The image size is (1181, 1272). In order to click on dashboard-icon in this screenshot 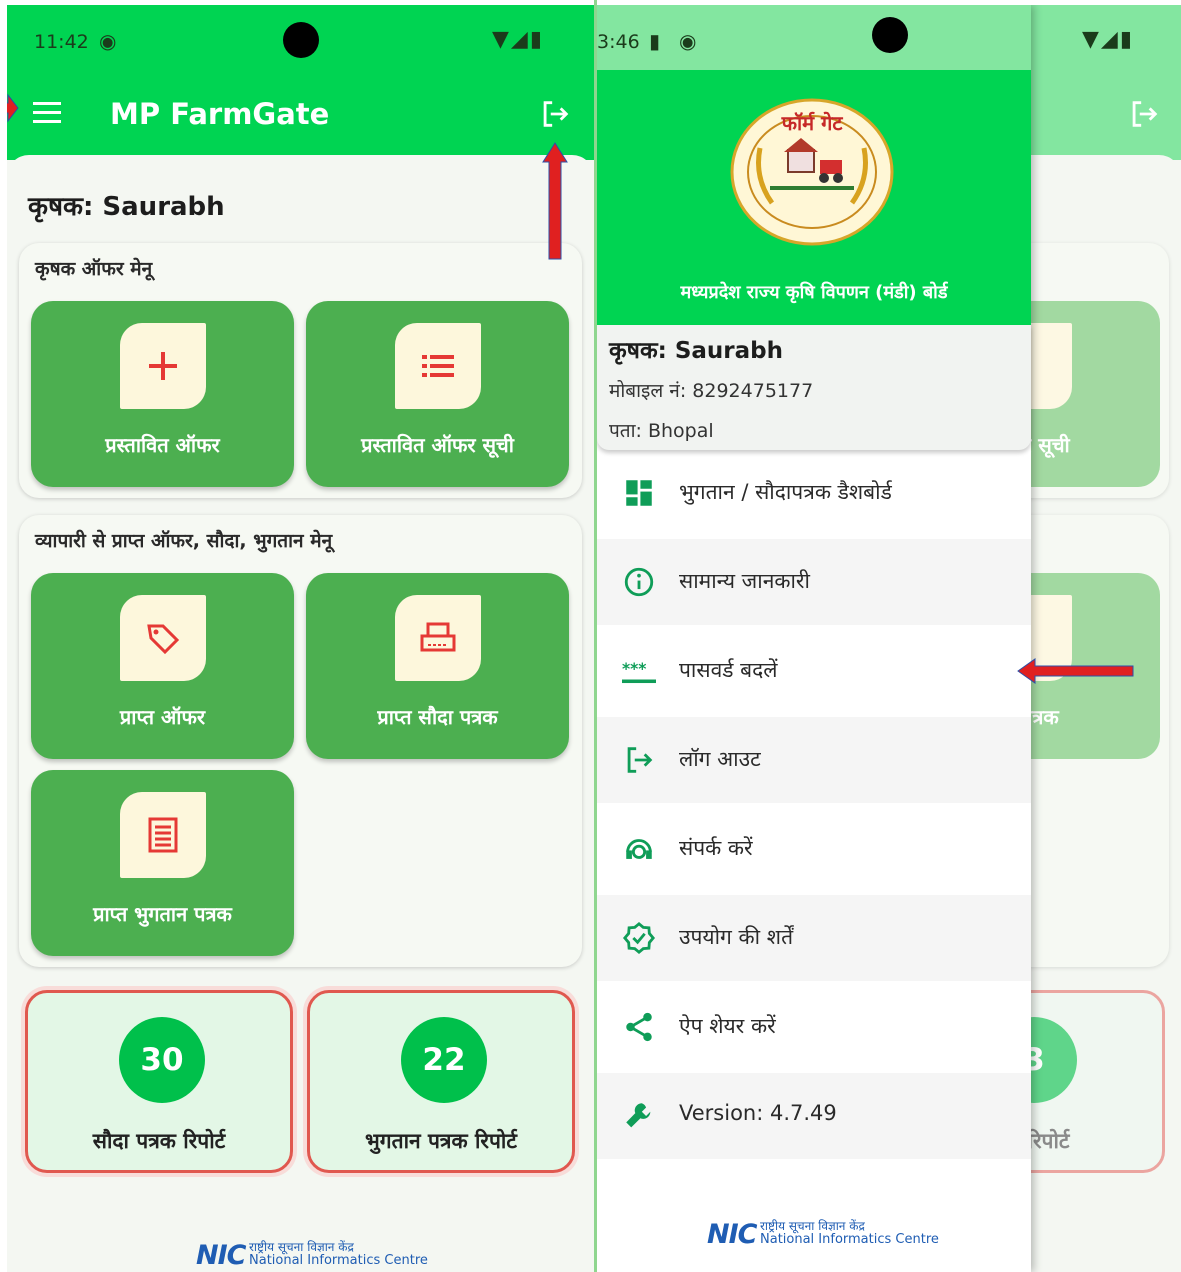, I will do `click(639, 493)`.